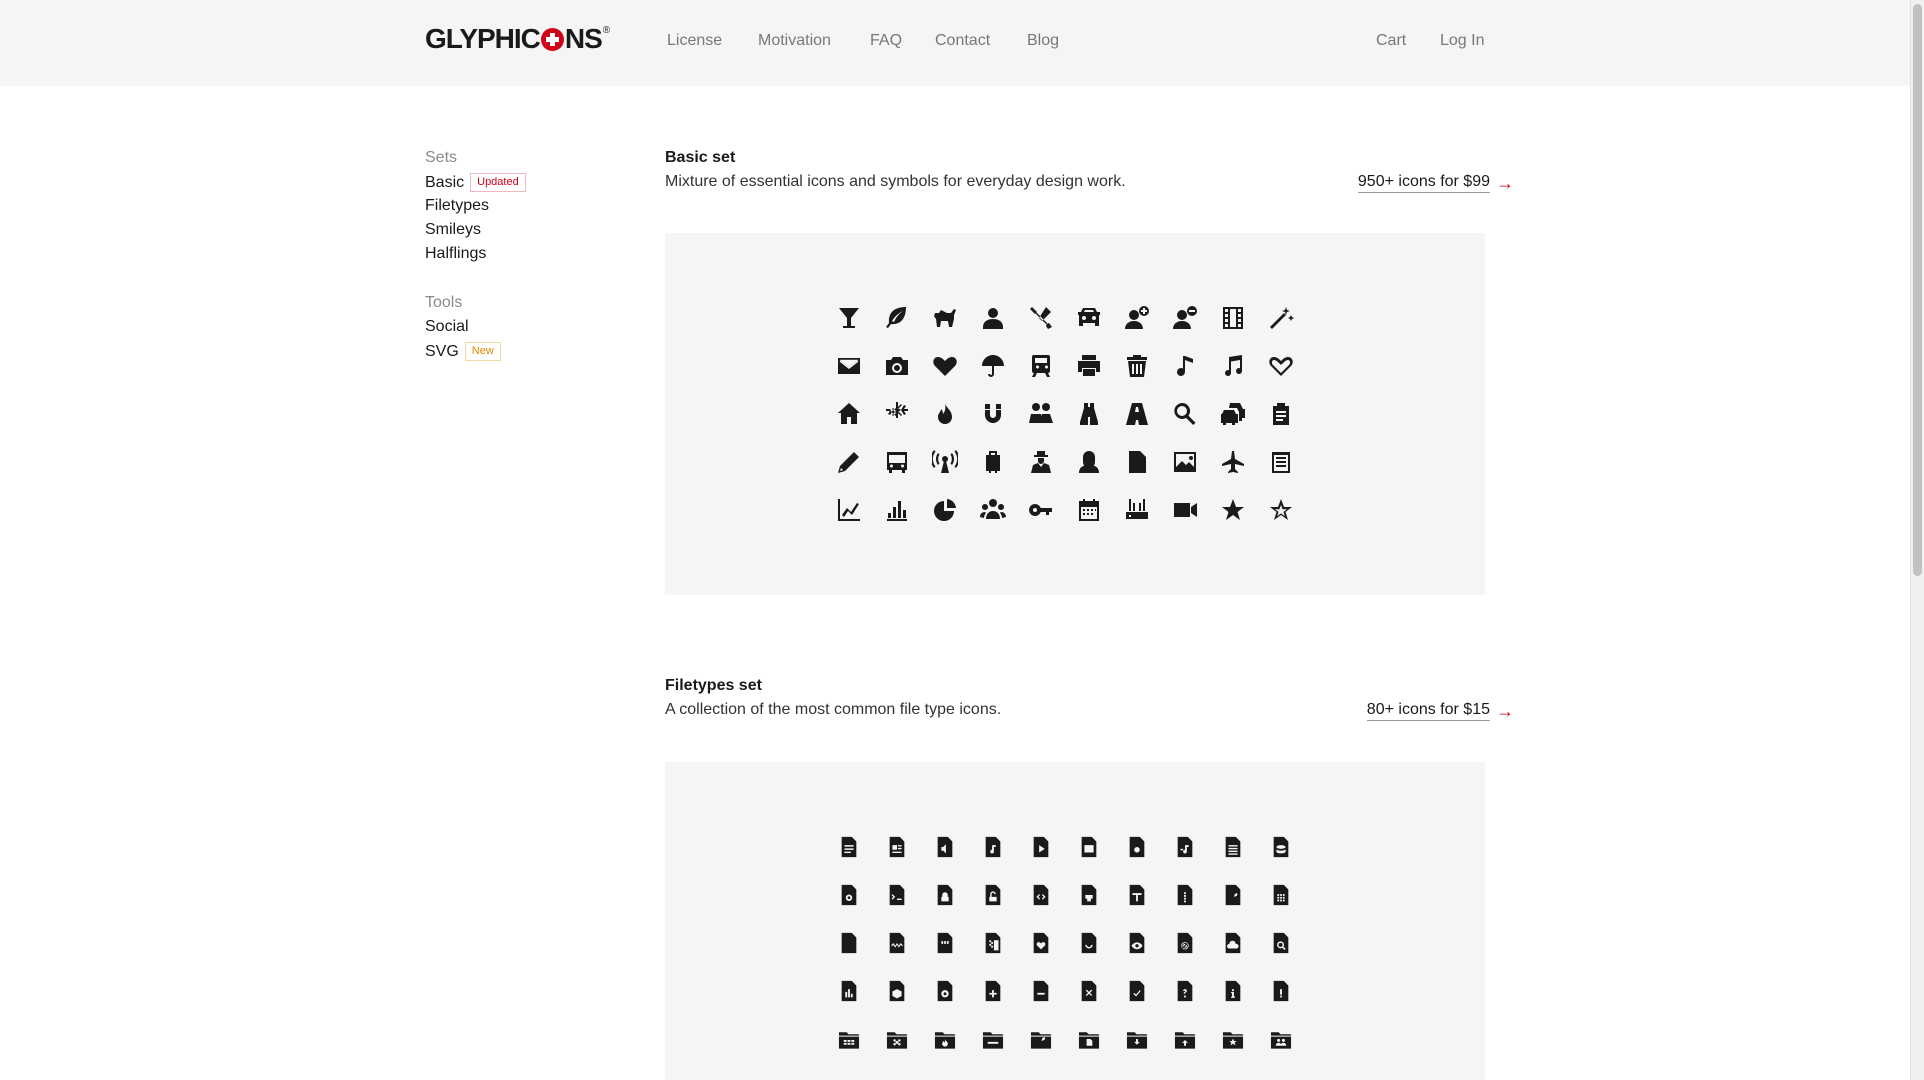 Image resolution: width=1924 pixels, height=1080 pixels. Describe the element at coordinates (1137, 366) in the screenshot. I see `trash-icon` at that location.